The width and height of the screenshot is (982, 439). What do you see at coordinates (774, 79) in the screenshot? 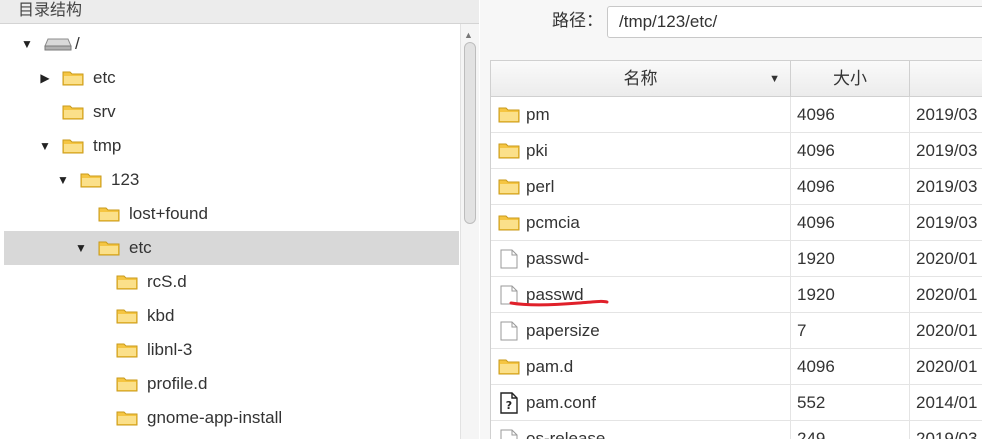
I see `sort-desc-icon: ▼` at bounding box center [774, 79].